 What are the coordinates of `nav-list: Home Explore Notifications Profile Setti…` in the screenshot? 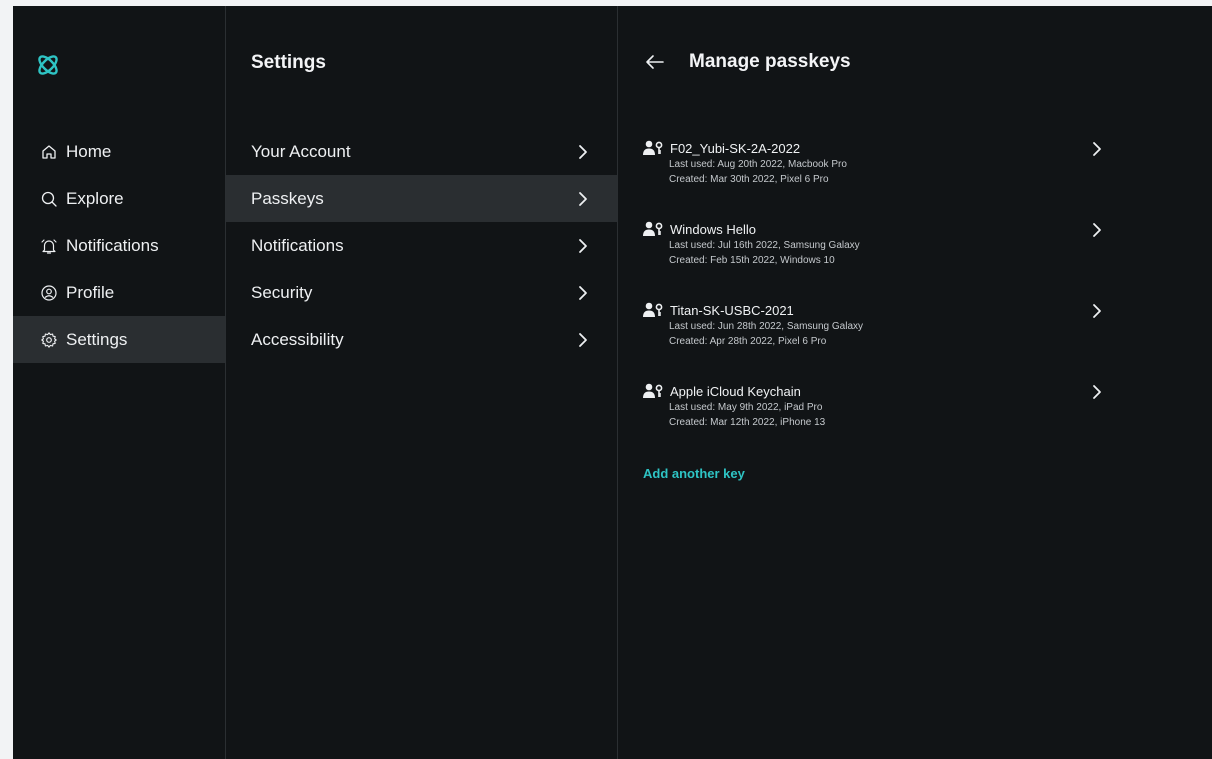 It's located at (119, 245).